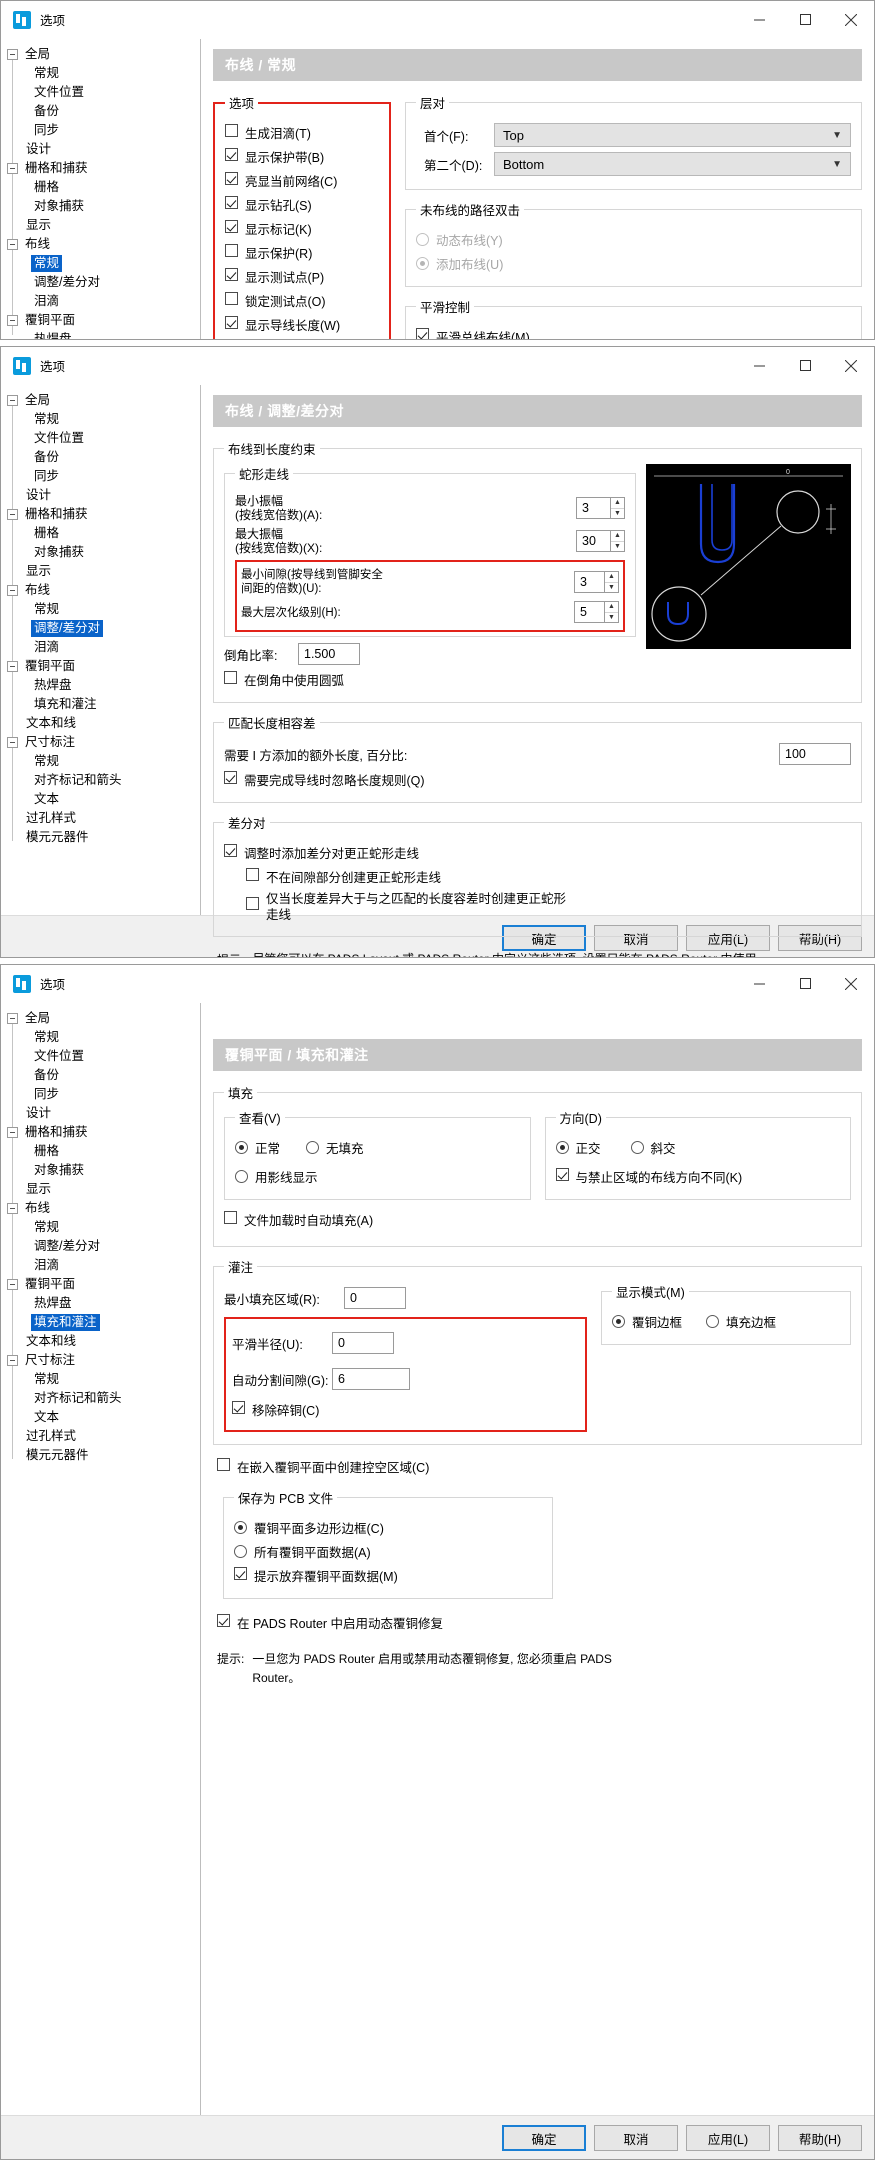 This screenshot has width=875, height=2161. What do you see at coordinates (589, 612) in the screenshot?
I see `max-level-input: 5` at bounding box center [589, 612].